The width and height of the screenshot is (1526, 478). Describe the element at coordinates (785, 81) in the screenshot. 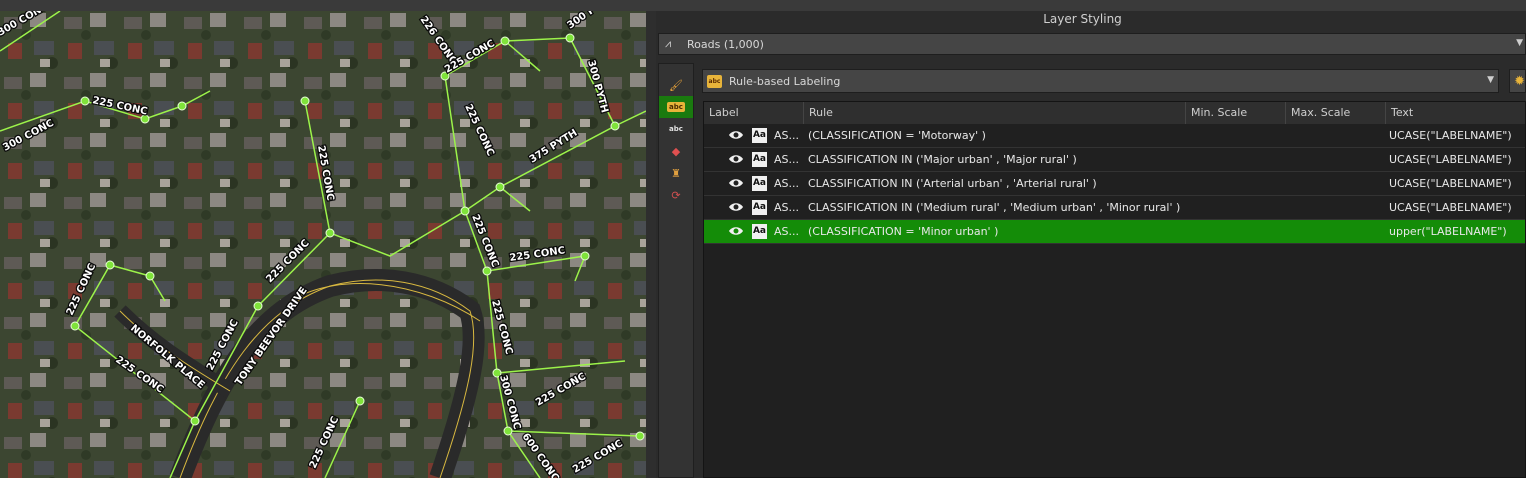

I see `labeling-mode-value: Rule-based Labeling` at that location.